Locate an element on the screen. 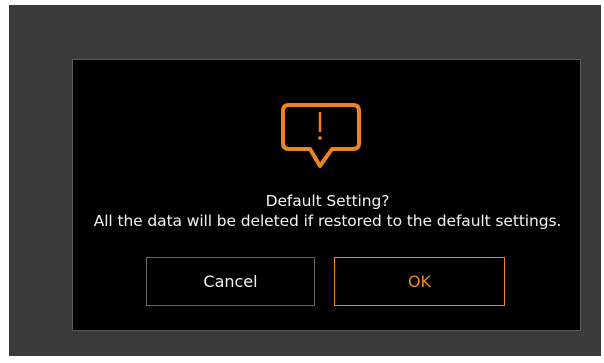 This screenshot has width=604, height=363. cancel-button: Cancel is located at coordinates (230, 281).